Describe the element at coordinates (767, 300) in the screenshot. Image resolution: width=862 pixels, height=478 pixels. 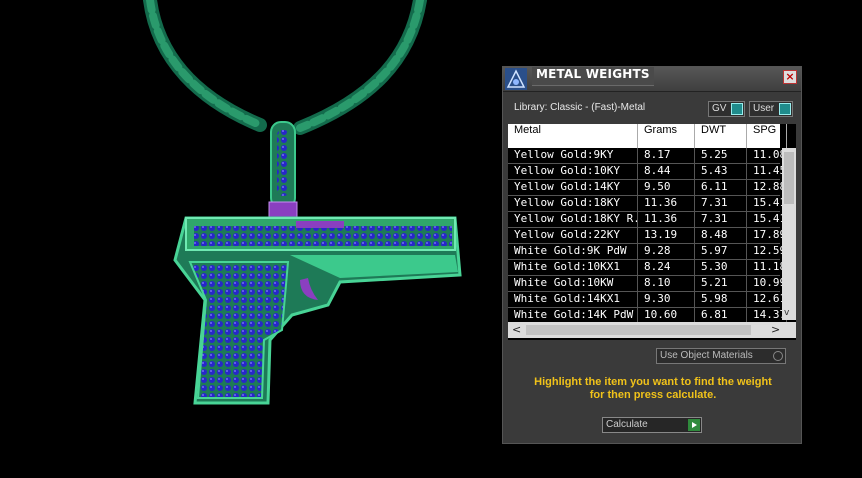
I see `table-cell: 12.61` at that location.